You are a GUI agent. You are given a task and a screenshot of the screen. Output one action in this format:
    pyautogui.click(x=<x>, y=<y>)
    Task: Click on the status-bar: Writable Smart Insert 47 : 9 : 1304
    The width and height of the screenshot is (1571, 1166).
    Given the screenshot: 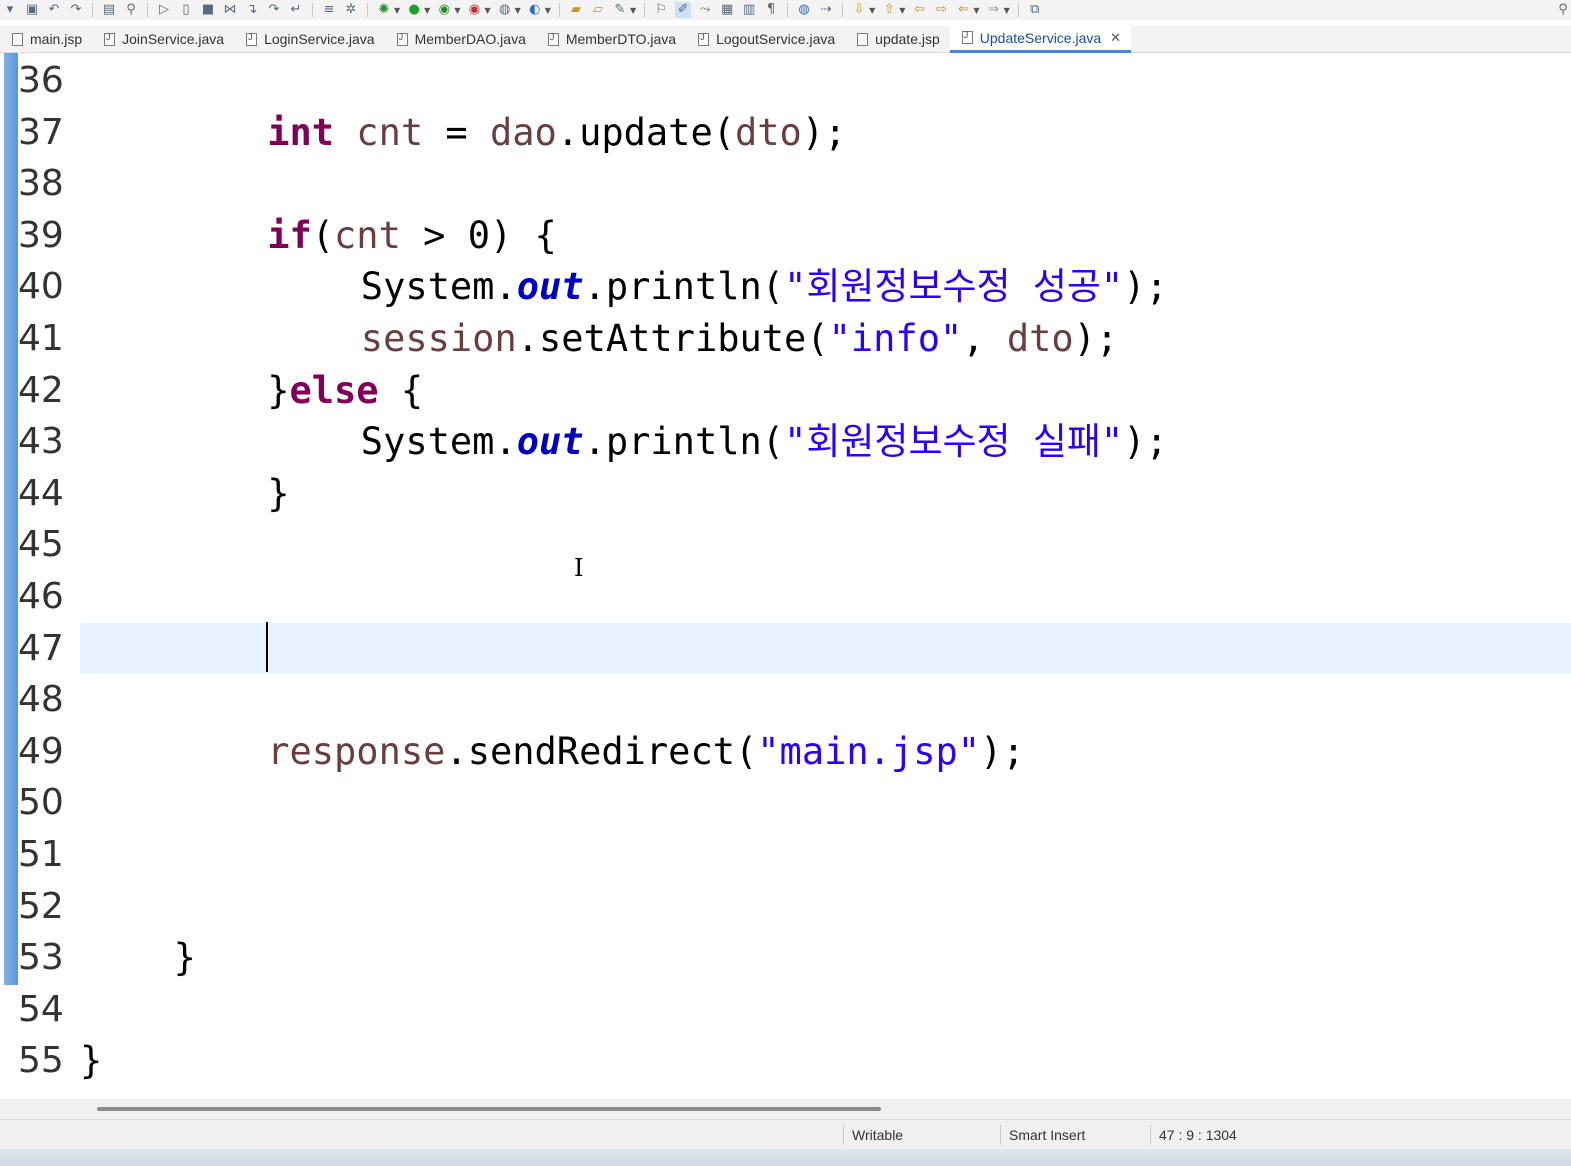 What is the action you would take?
    pyautogui.click(x=785, y=1134)
    